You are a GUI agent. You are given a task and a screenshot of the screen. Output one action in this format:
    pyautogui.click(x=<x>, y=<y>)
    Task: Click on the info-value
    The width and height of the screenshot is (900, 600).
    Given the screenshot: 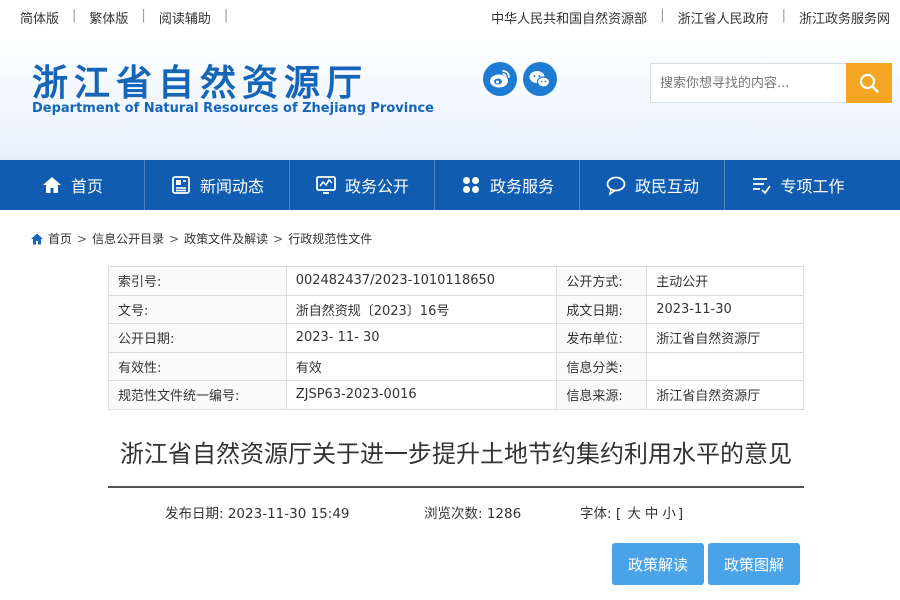 What is the action you would take?
    pyautogui.click(x=725, y=366)
    